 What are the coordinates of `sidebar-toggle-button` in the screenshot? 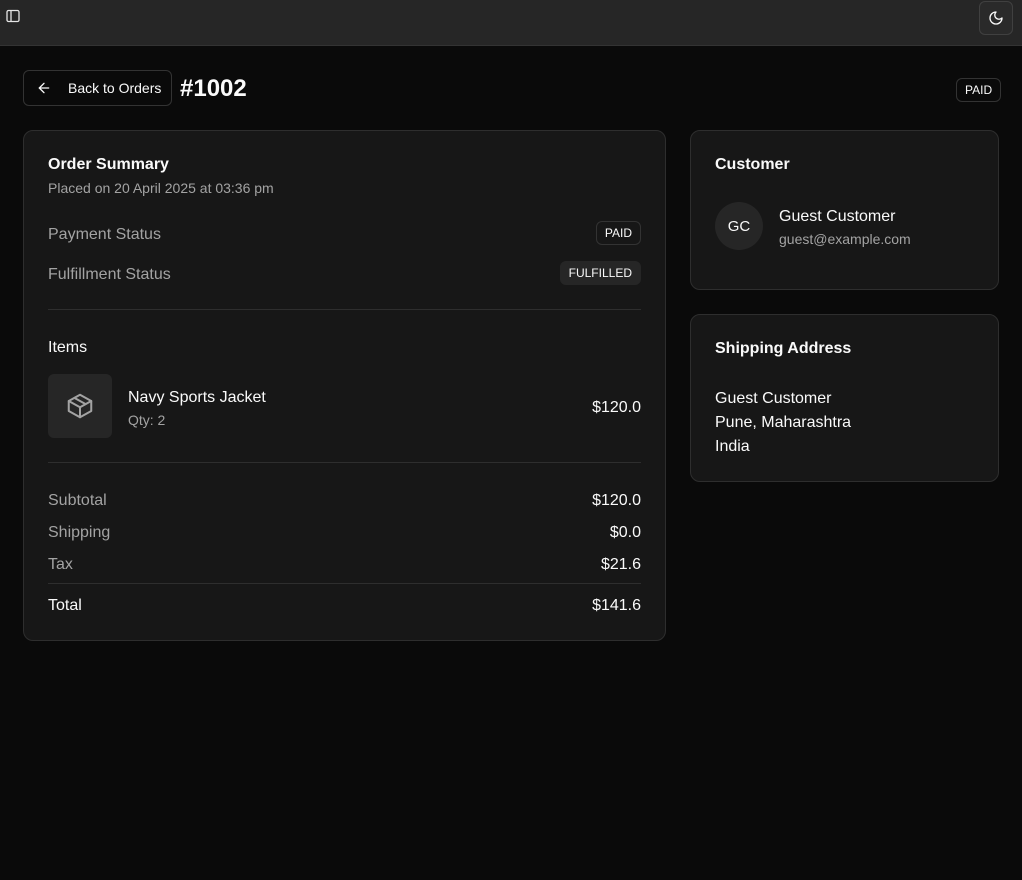 It's located at (13, 16).